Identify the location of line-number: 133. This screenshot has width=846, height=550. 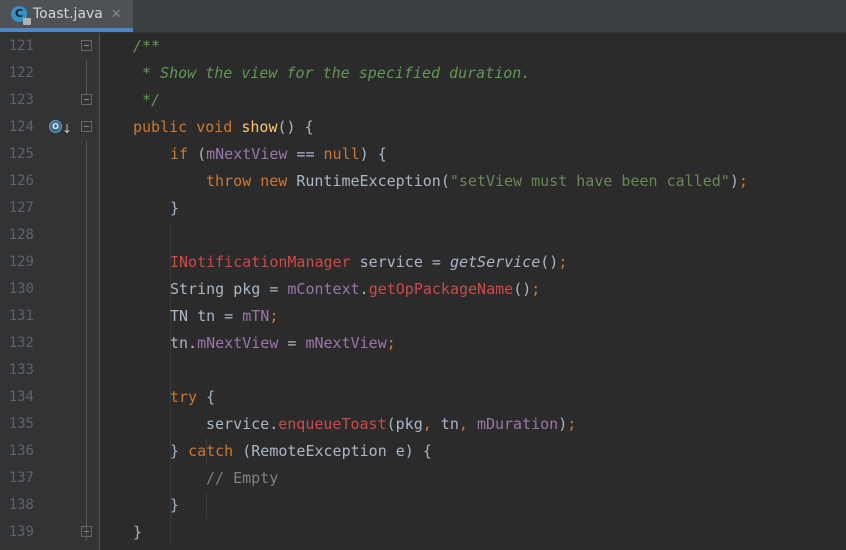
(21, 370).